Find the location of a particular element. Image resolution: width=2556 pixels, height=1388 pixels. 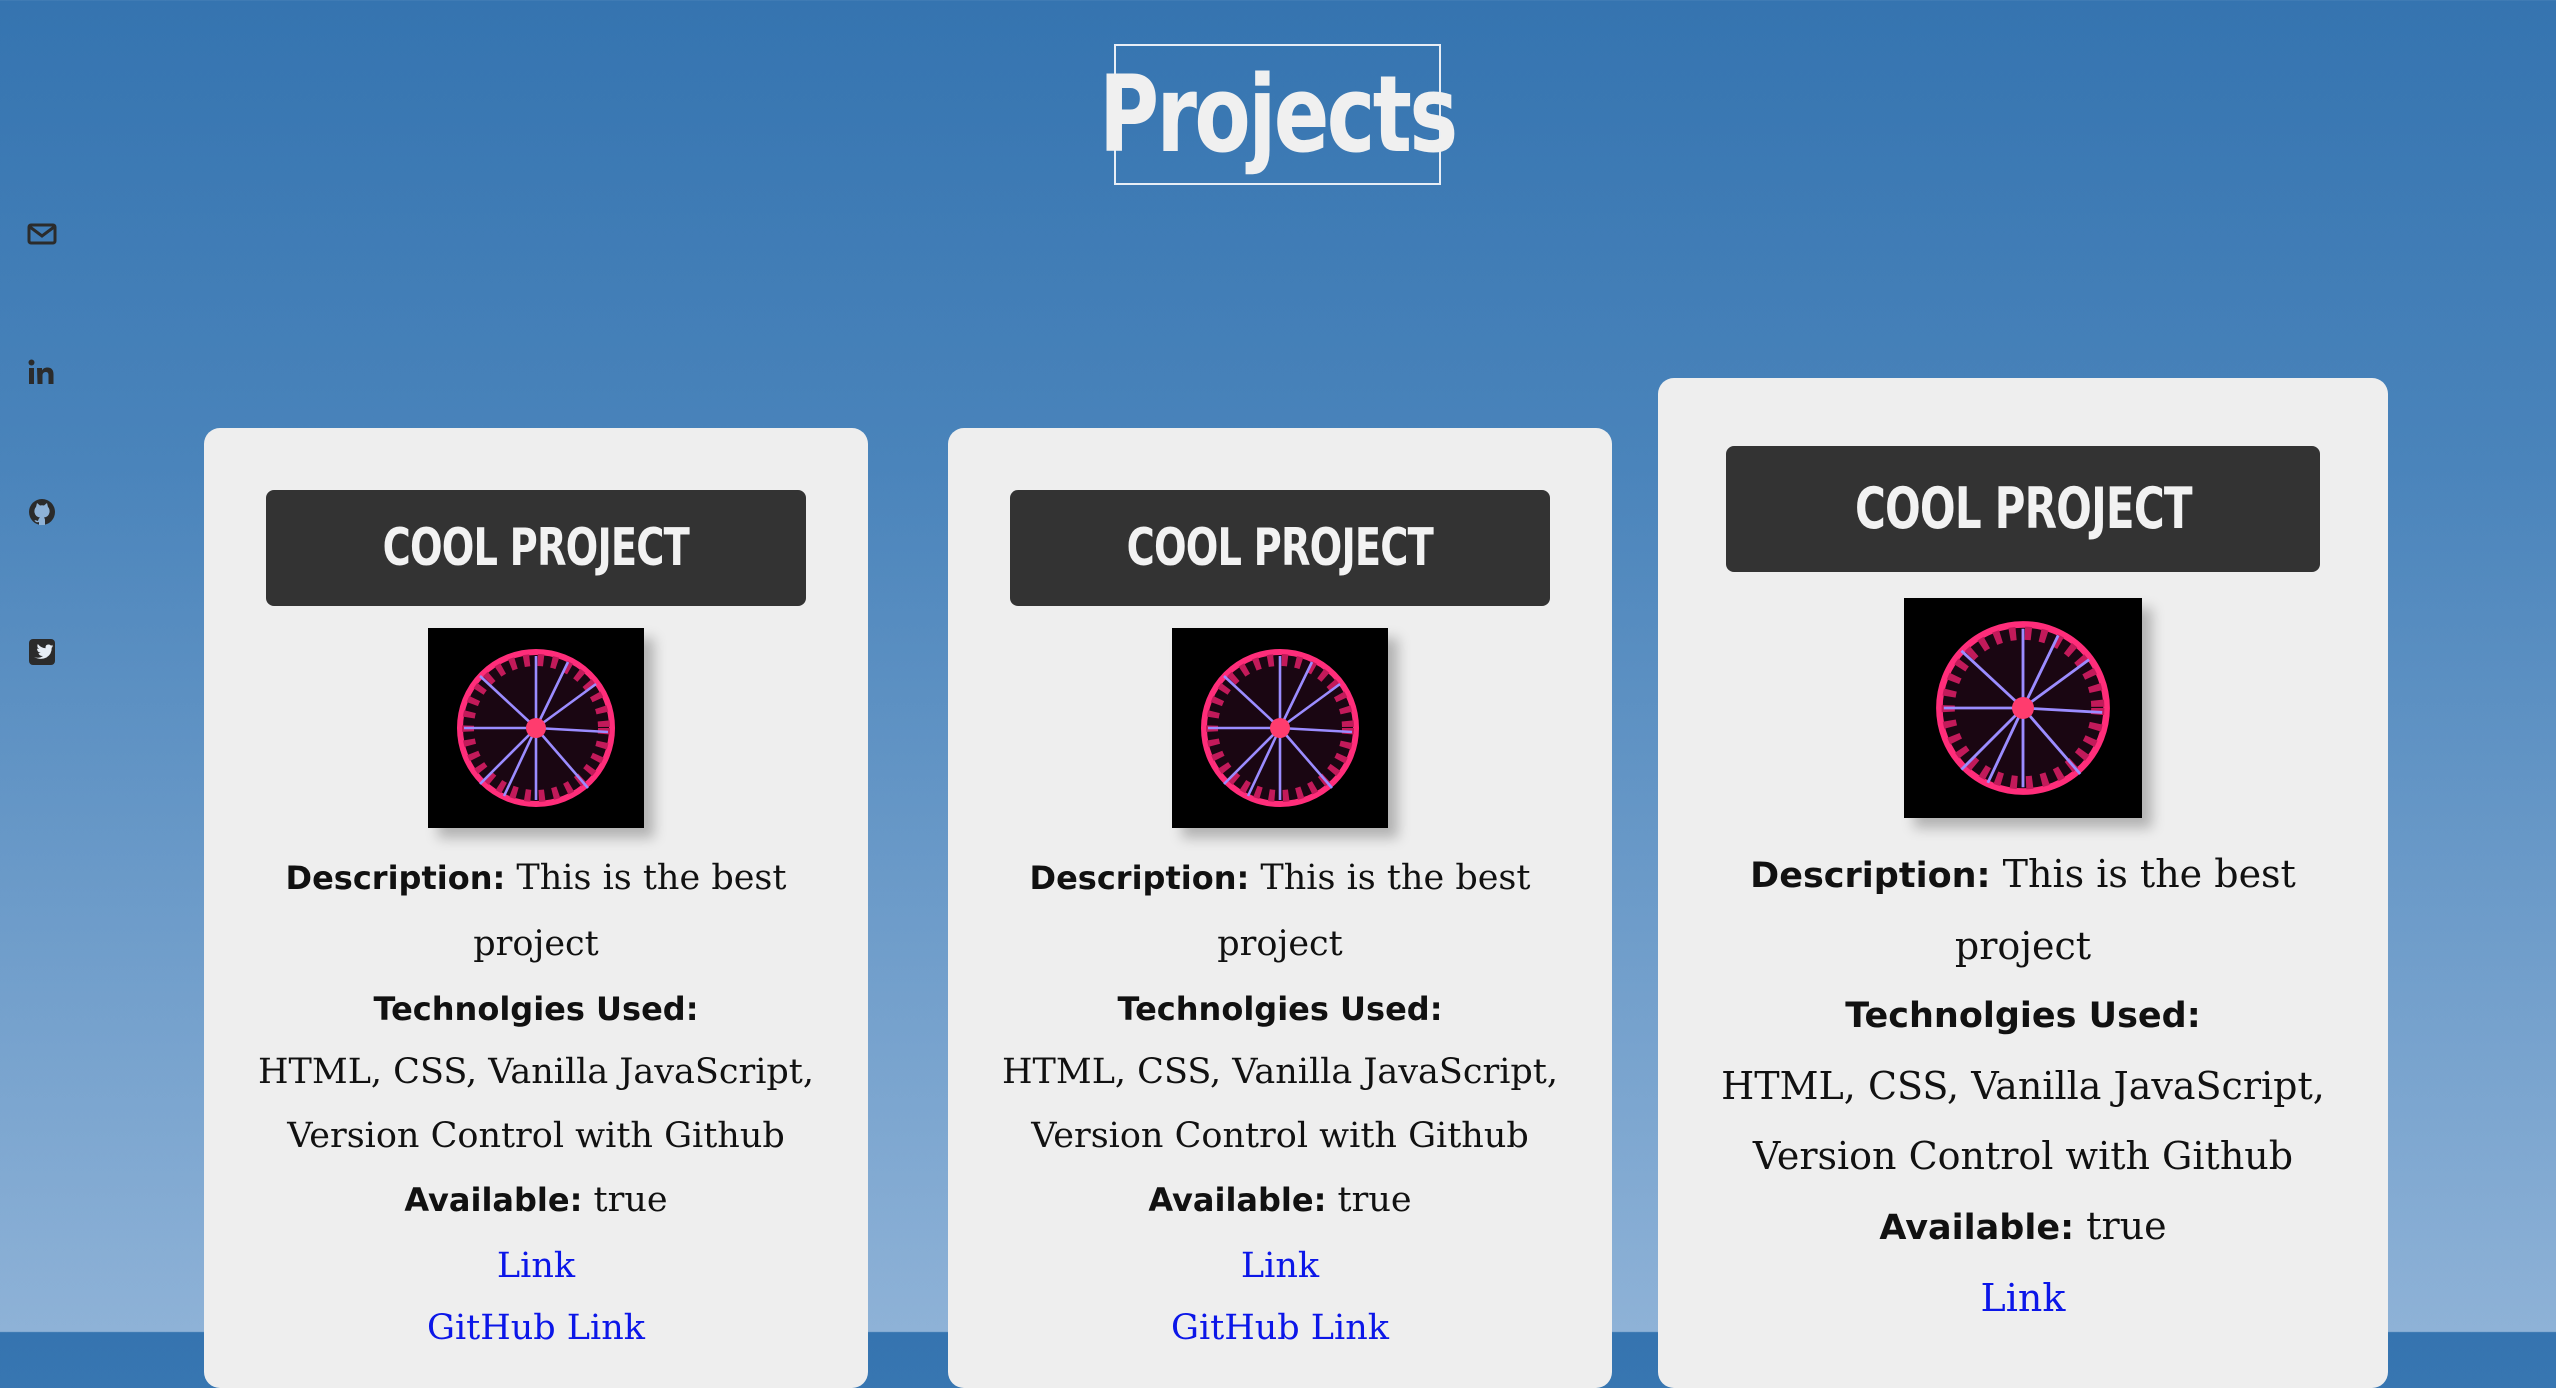

page-title: Projects is located at coordinates (1278, 114).